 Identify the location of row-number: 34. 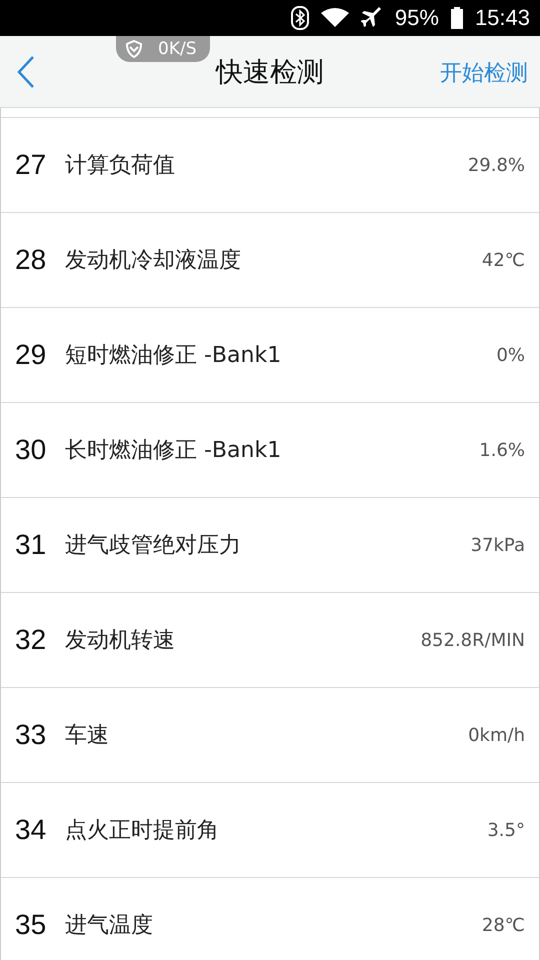
(31, 830).